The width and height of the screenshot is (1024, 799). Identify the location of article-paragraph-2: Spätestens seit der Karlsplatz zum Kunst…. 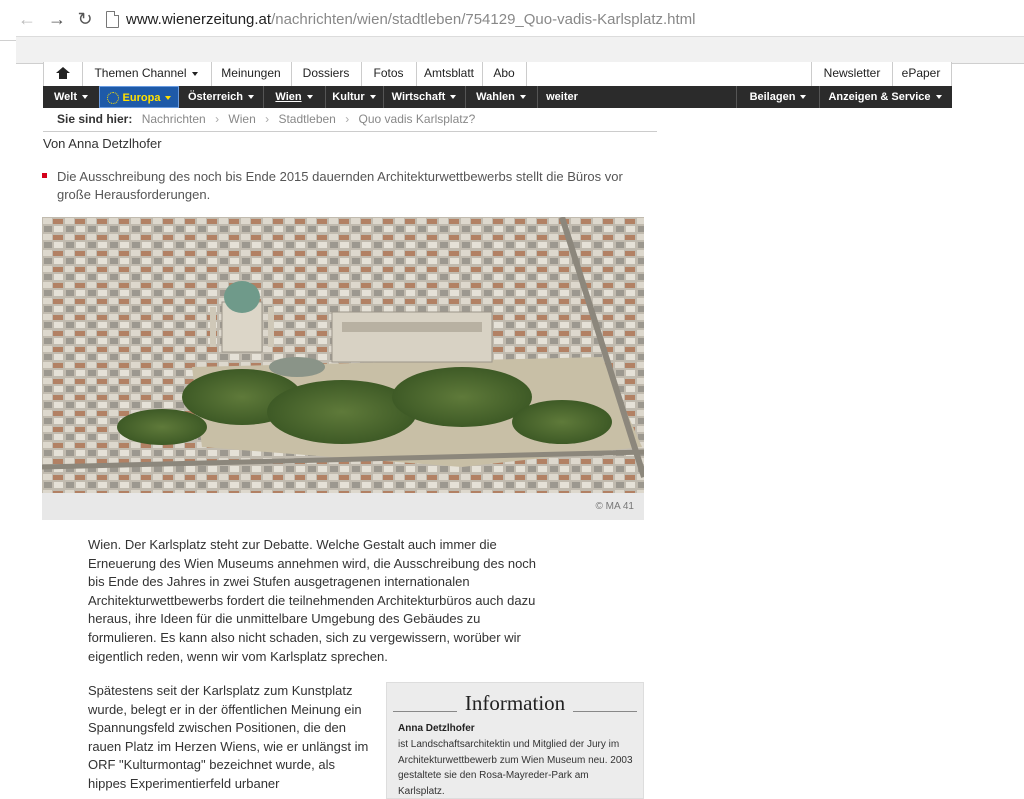
(228, 737).